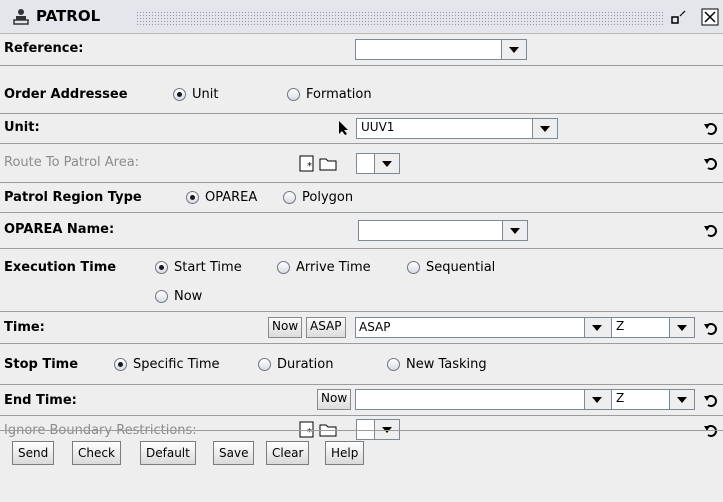  Describe the element at coordinates (293, 94) in the screenshot. I see `radio-formation-indicator` at that location.